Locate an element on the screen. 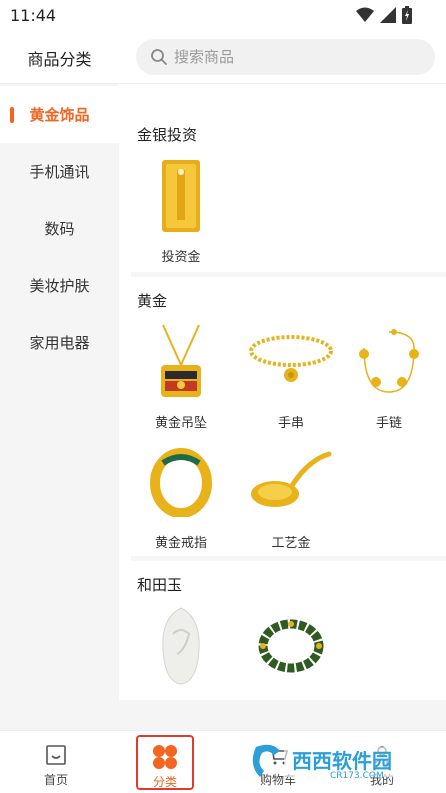 This screenshot has height=793, width=446. sidebar-item-mobile: 手机通讯 is located at coordinates (59, 171).